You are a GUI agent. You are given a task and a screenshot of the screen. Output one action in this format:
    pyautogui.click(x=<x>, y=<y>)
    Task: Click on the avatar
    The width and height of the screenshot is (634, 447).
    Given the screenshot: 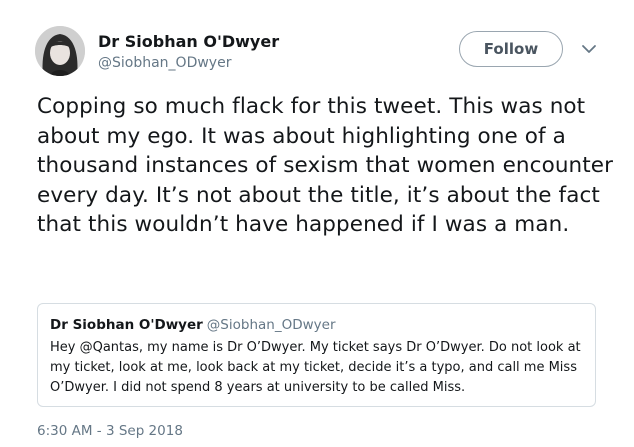 What is the action you would take?
    pyautogui.click(x=60, y=51)
    